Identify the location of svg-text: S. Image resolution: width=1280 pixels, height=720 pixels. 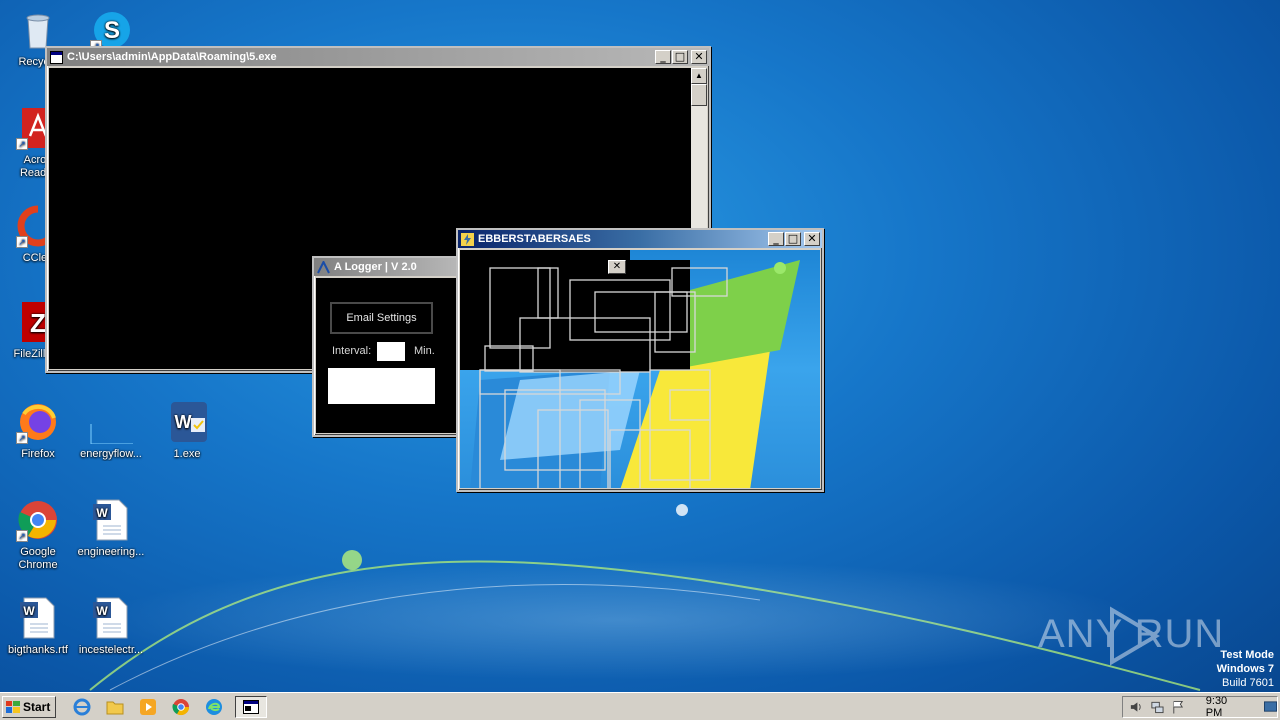
(112, 30).